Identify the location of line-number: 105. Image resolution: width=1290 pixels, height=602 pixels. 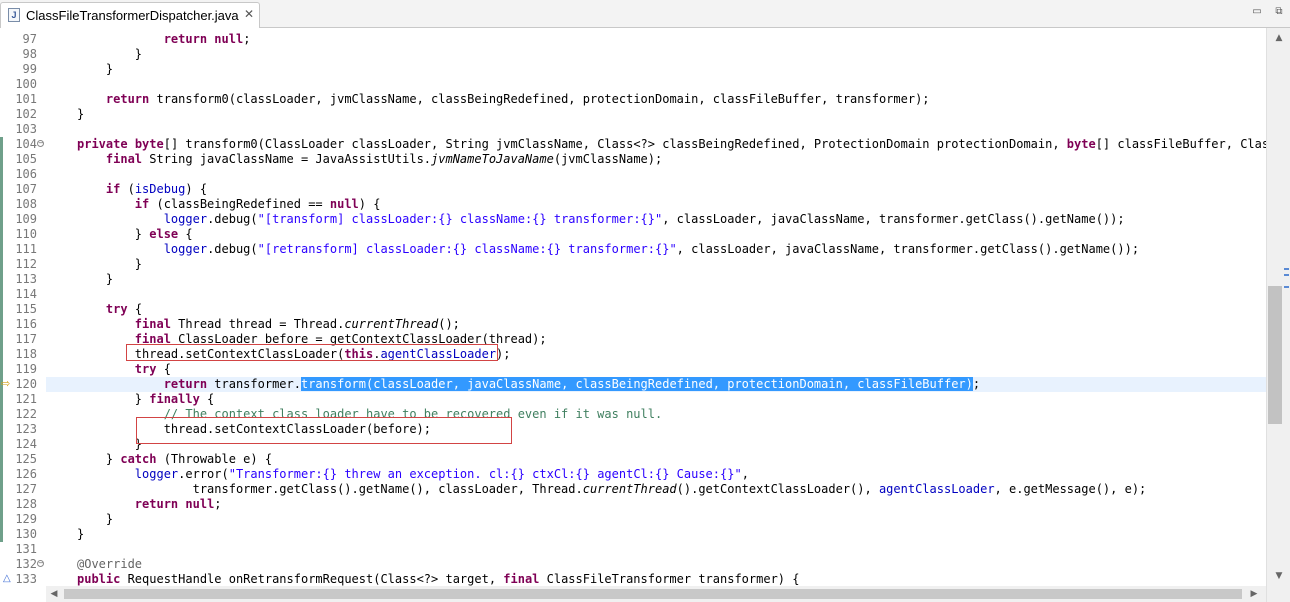
(26, 159).